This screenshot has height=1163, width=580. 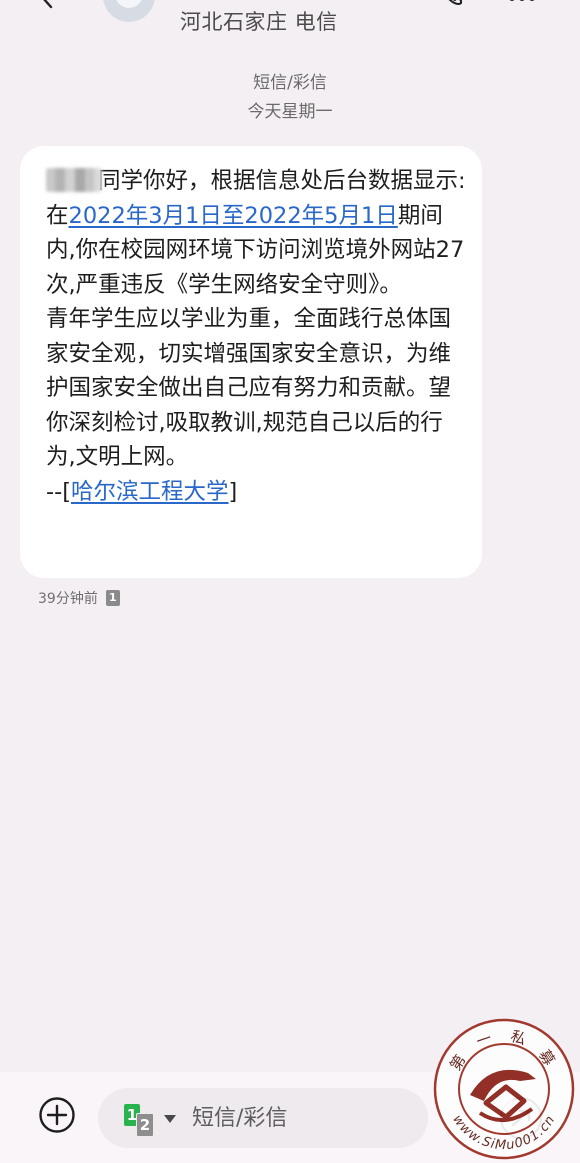 I want to click on sim-switch-button: 1 2, so click(x=152, y=1120).